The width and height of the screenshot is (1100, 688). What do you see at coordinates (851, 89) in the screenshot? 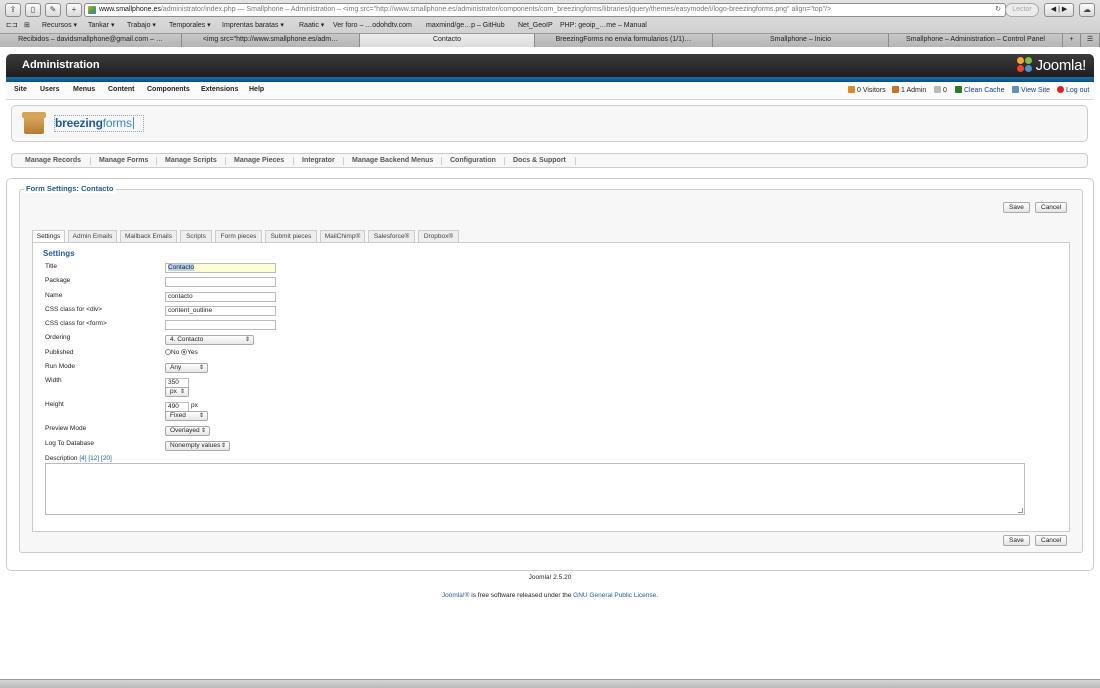
I see `users-icon` at bounding box center [851, 89].